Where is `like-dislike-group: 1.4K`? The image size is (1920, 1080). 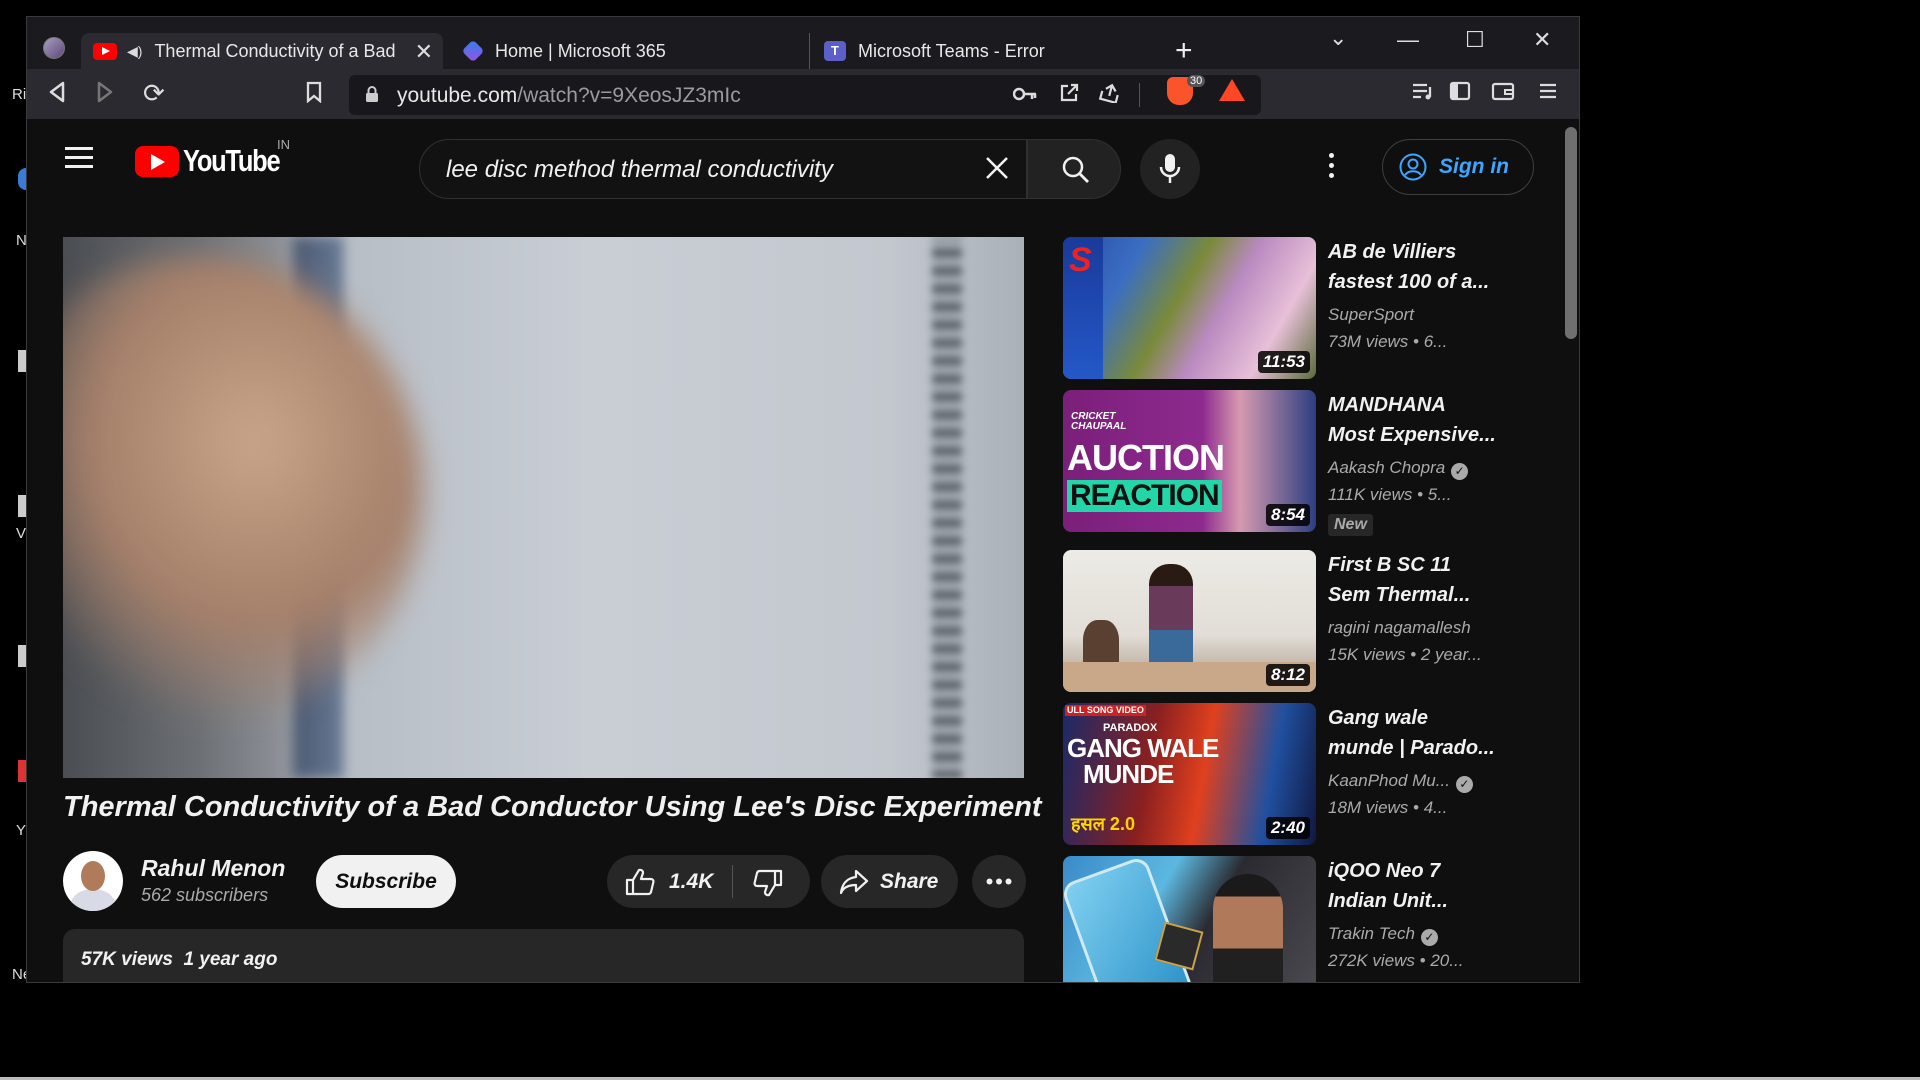
like-dislike-group: 1.4K is located at coordinates (708, 881).